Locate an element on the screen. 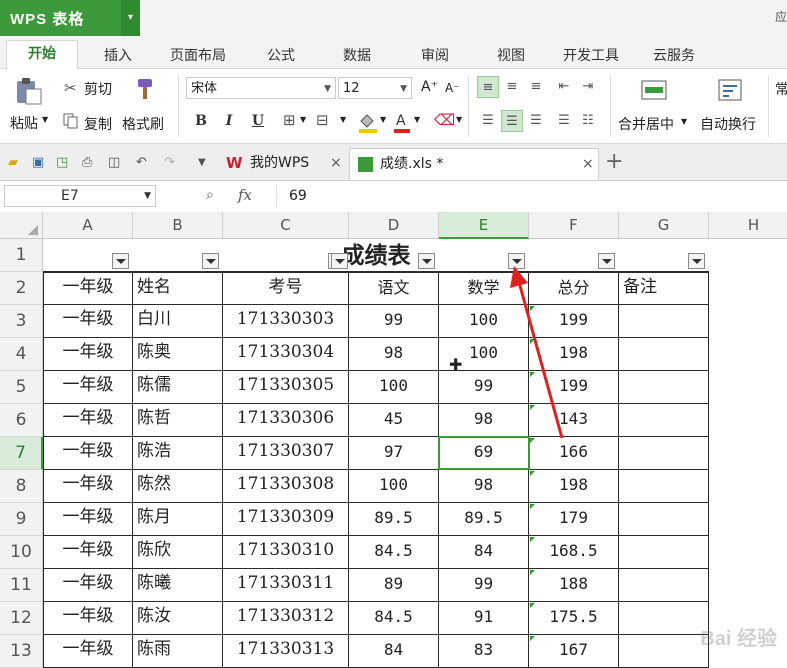  new-tab-button: + is located at coordinates (614, 161).